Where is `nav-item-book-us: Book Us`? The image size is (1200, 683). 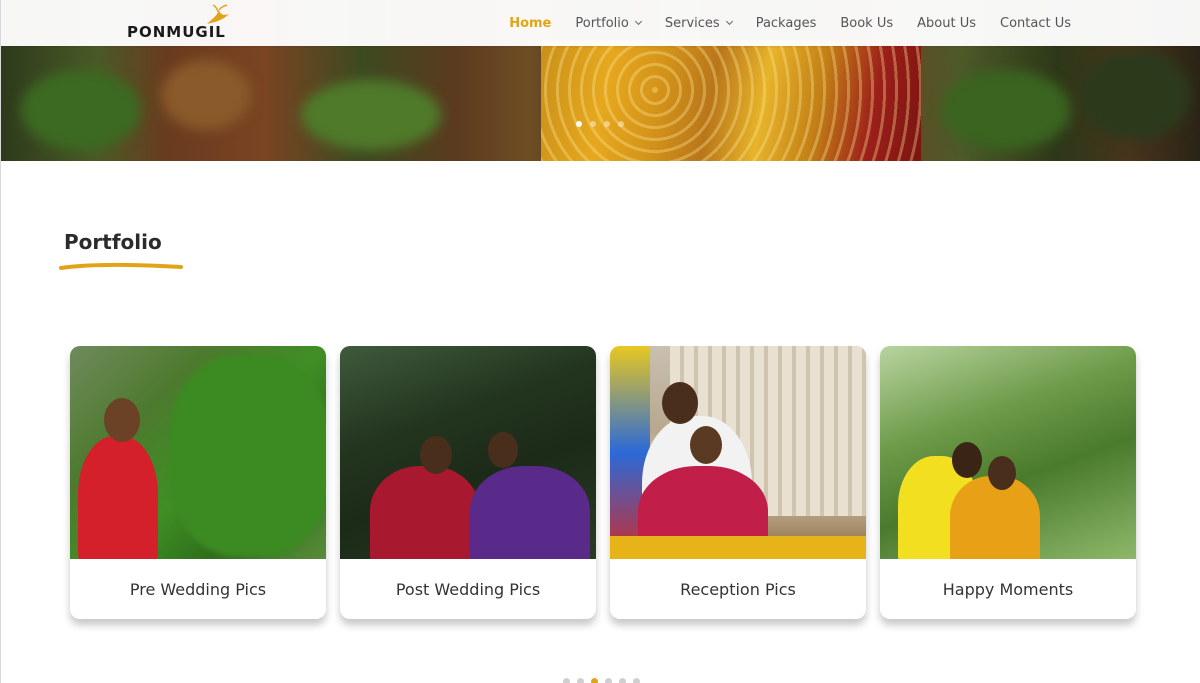 nav-item-book-us: Book Us is located at coordinates (866, 23).